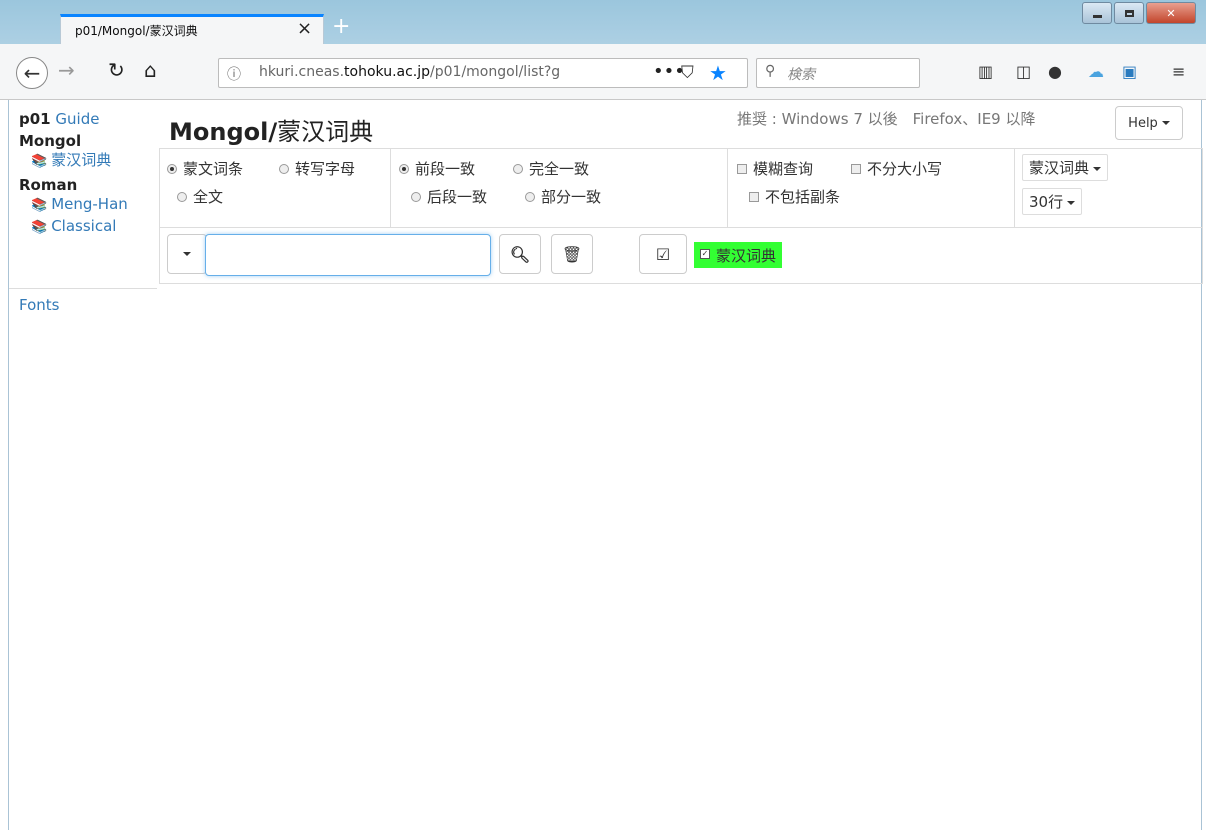 Image resolution: width=1206 pixels, height=830 pixels. I want to click on search-button: 🔍︎, so click(520, 254).